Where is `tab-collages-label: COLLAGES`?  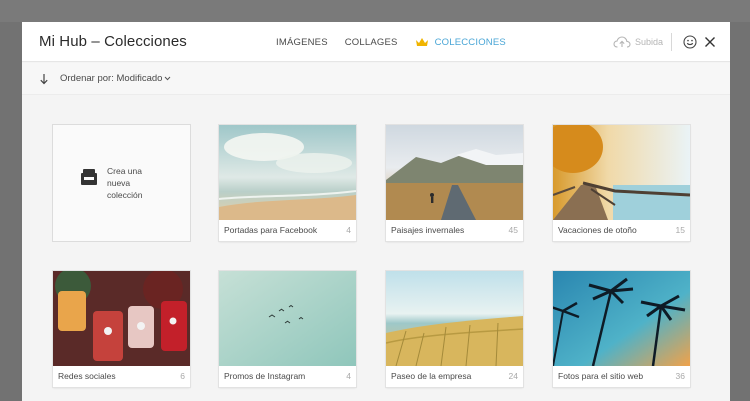
tab-collages-label: COLLAGES is located at coordinates (371, 42).